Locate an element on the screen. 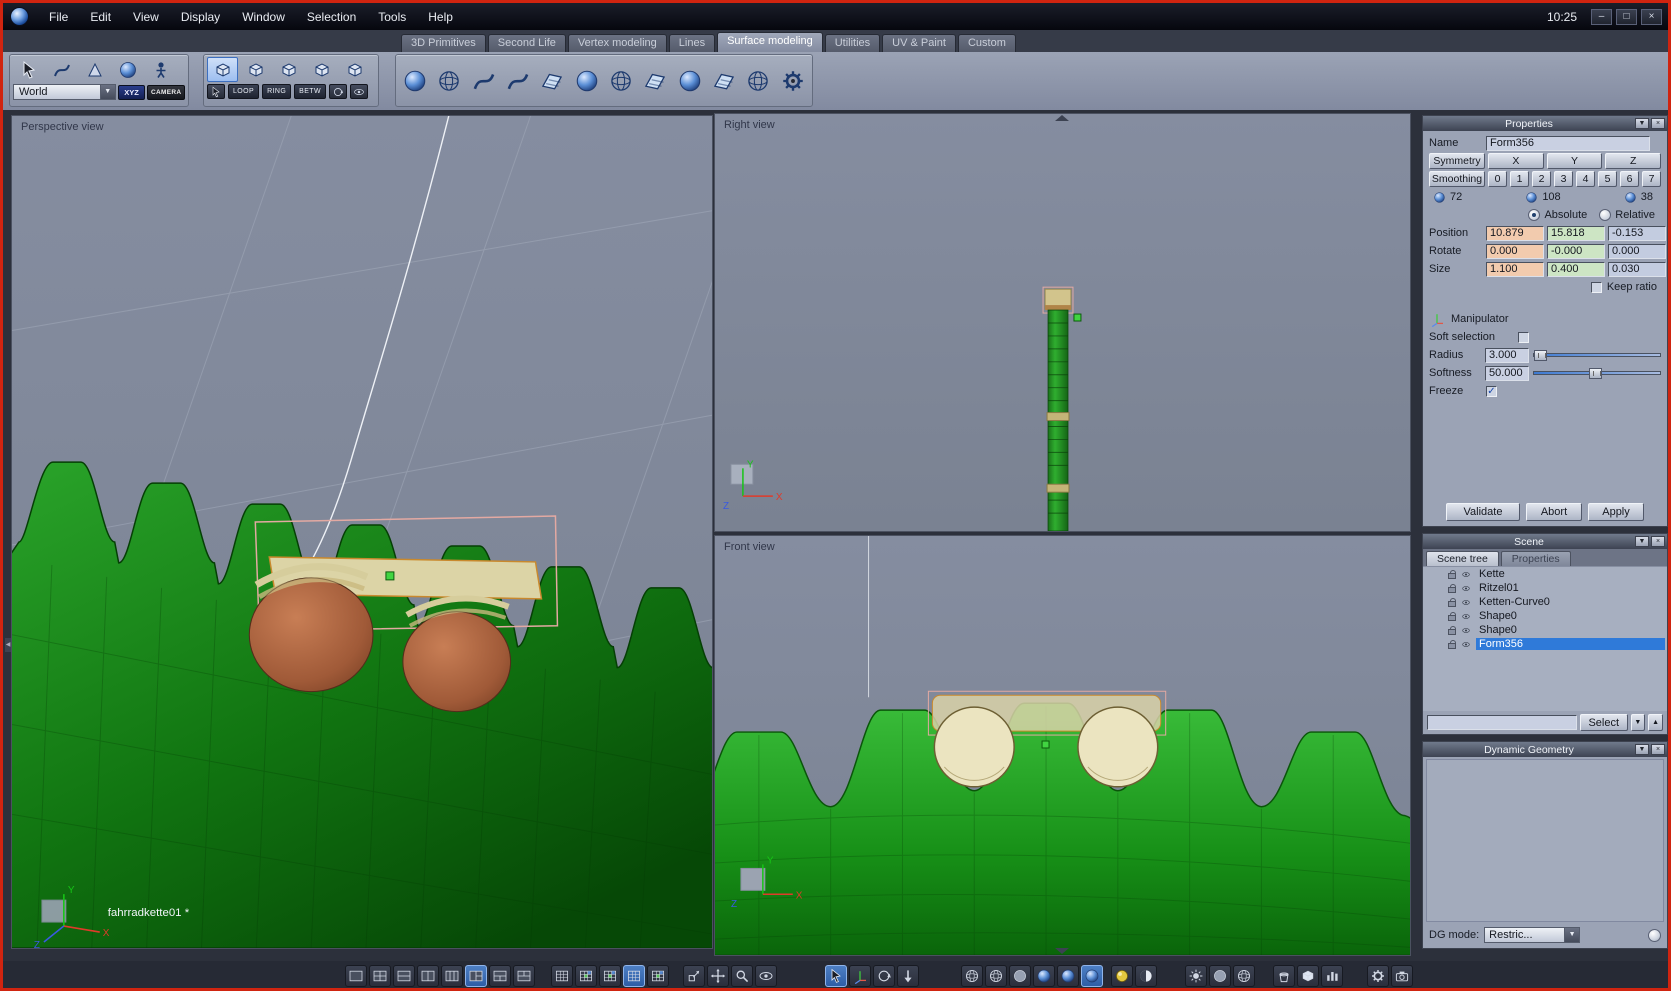 The height and width of the screenshot is (991, 1671). tab-scene-properties: Properties is located at coordinates (1535, 558).